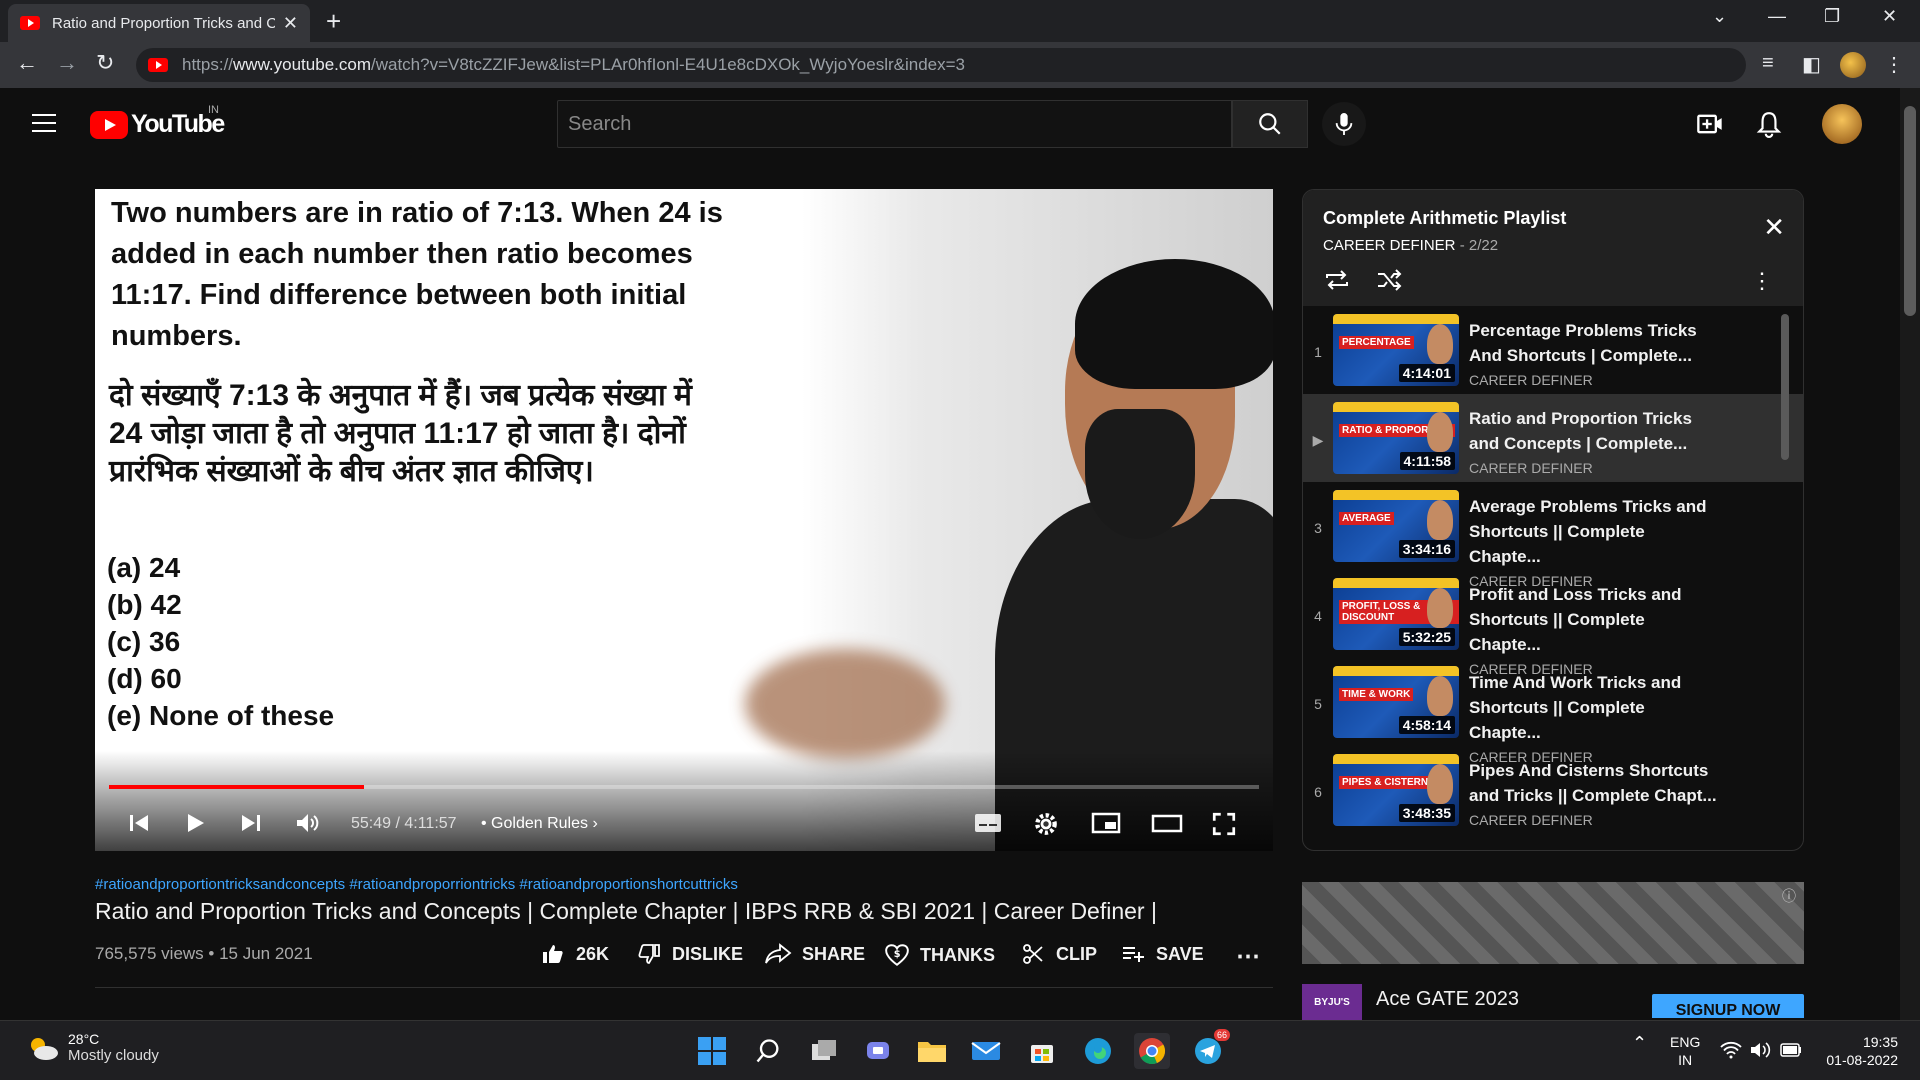 The width and height of the screenshot is (1920, 1080). What do you see at coordinates (1910, 554) in the screenshot?
I see `page-scrollbar` at bounding box center [1910, 554].